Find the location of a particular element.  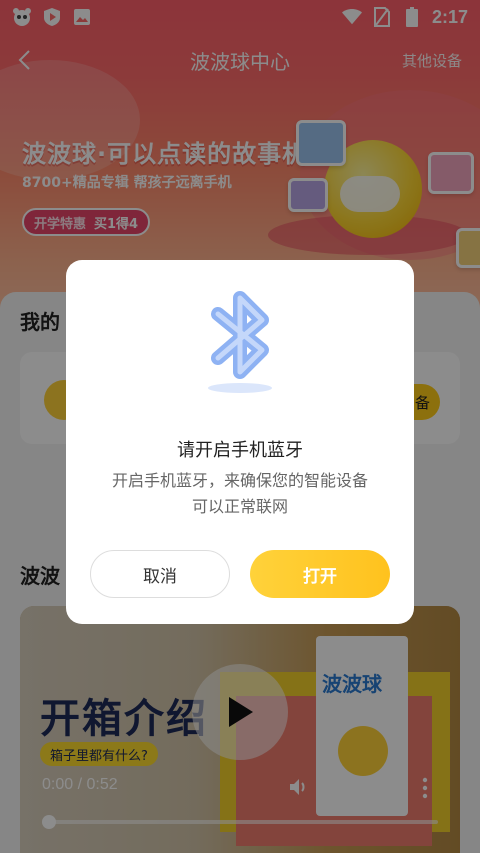

open-bluetooth-button: 打开 is located at coordinates (320, 574).